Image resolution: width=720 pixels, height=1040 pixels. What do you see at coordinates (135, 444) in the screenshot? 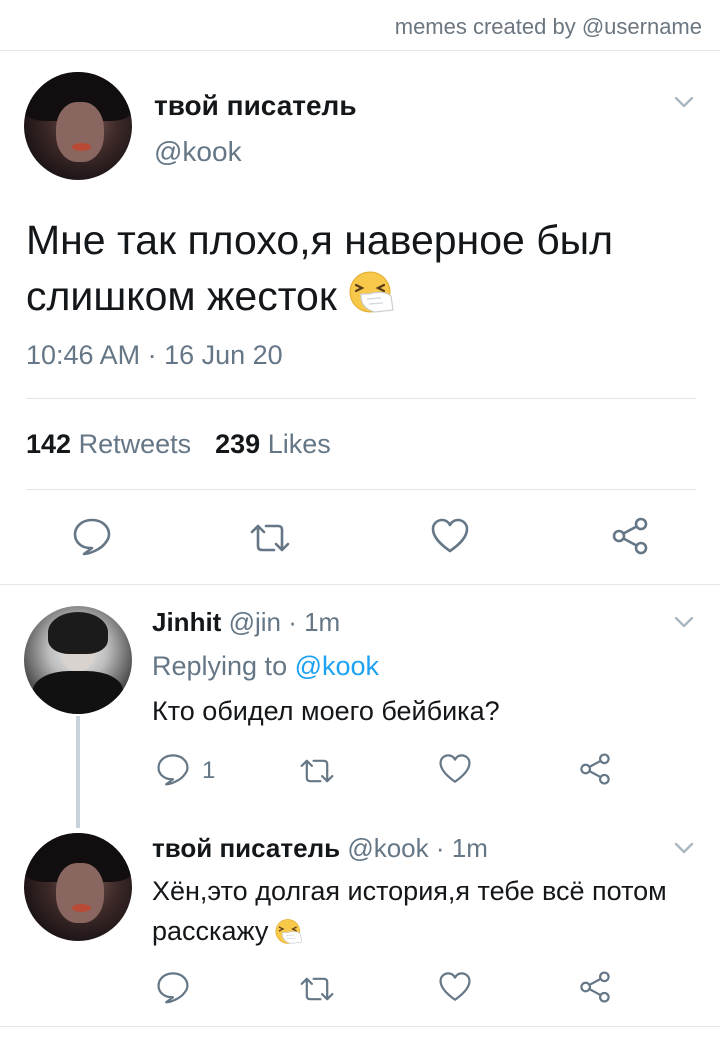
I see `retweets-label: Retweets` at bounding box center [135, 444].